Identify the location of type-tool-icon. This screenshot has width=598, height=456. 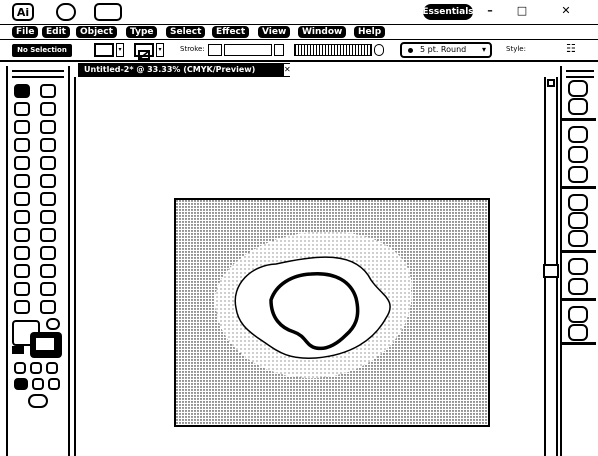
(48, 127).